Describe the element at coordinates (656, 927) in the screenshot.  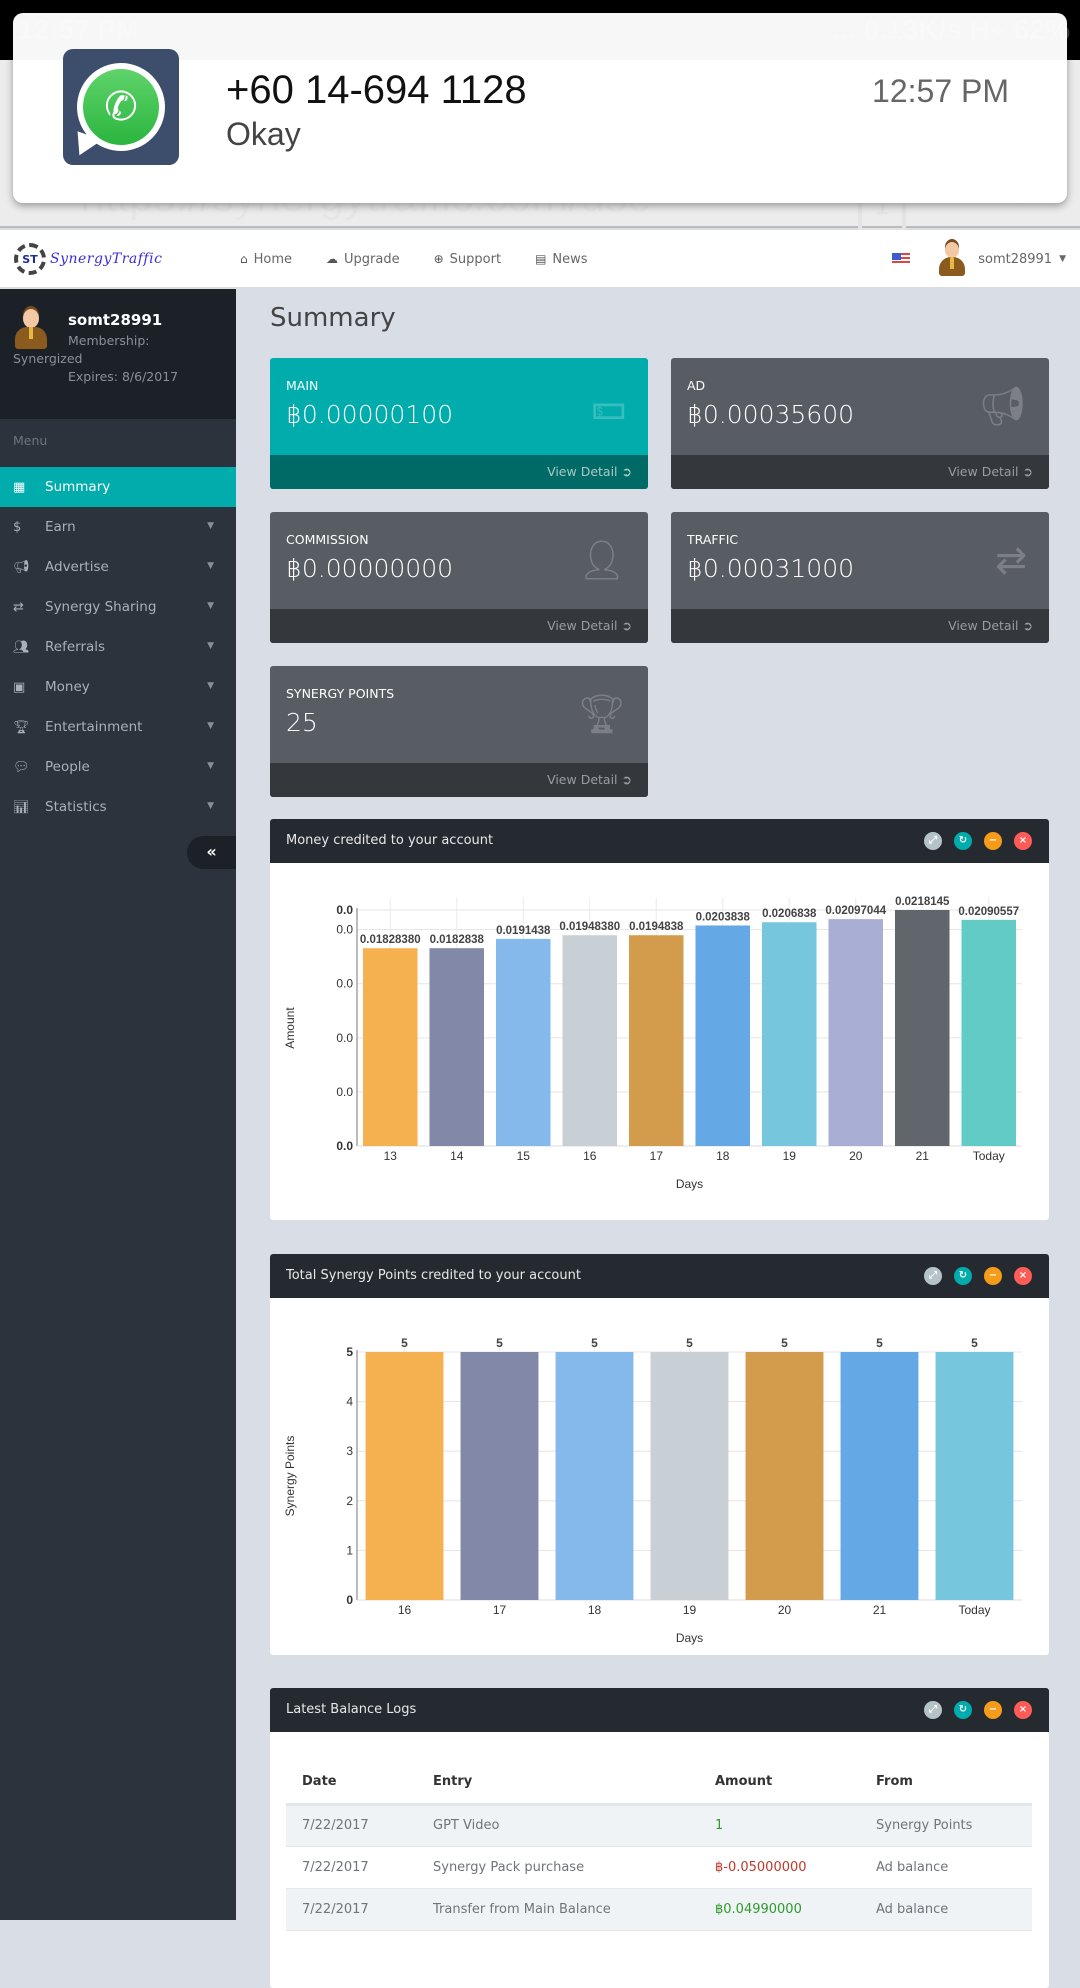
I see `bar-value-label: 0.0194838` at that location.